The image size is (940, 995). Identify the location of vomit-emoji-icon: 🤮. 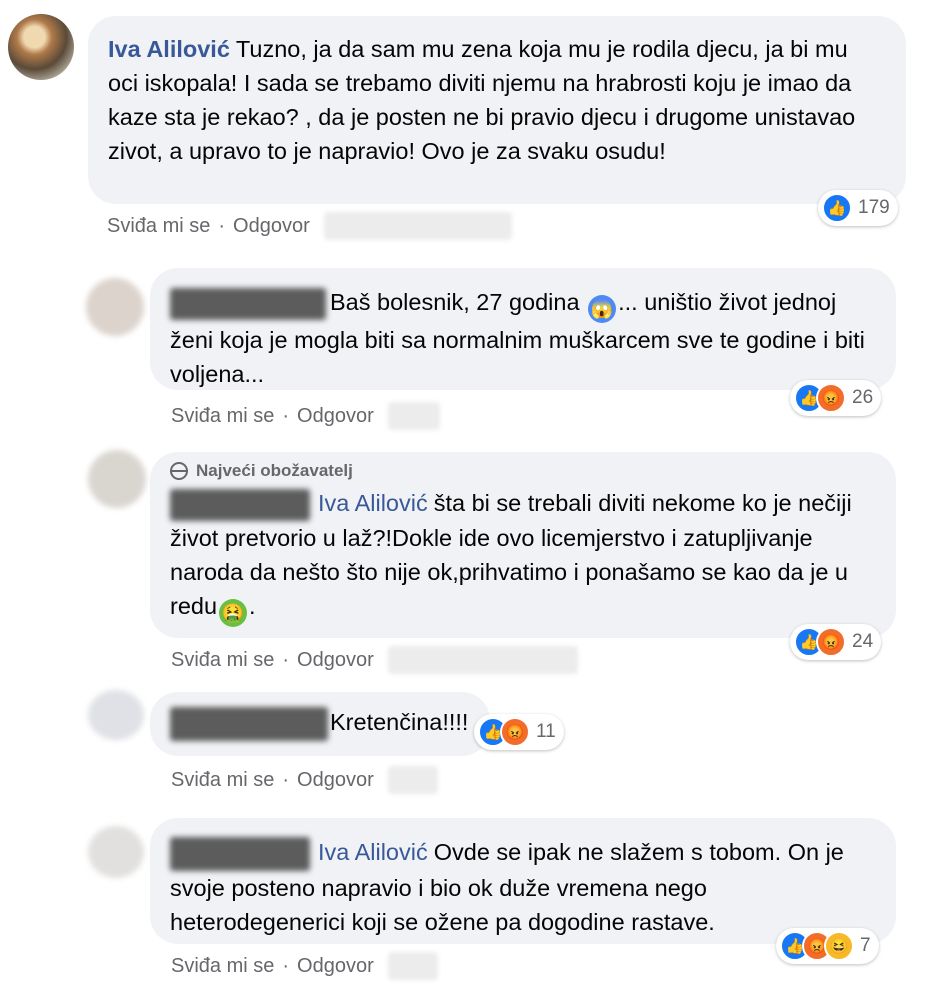
(233, 612).